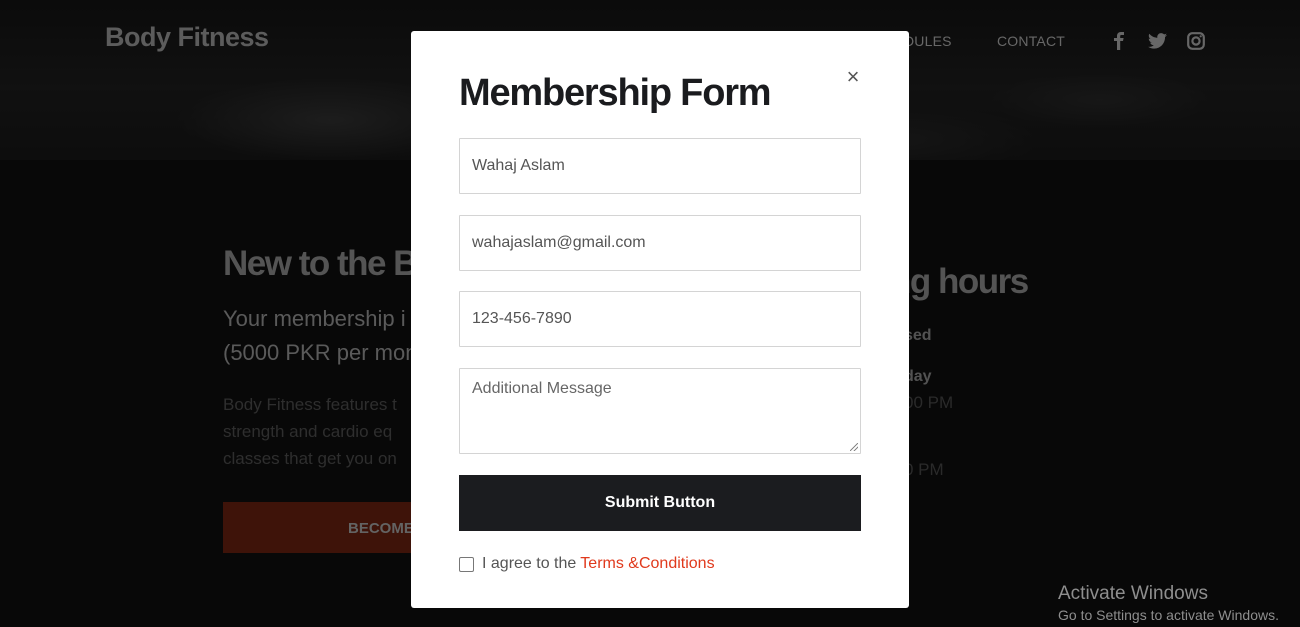  What do you see at coordinates (615, 93) in the screenshot?
I see `modal-title: Membership Form` at bounding box center [615, 93].